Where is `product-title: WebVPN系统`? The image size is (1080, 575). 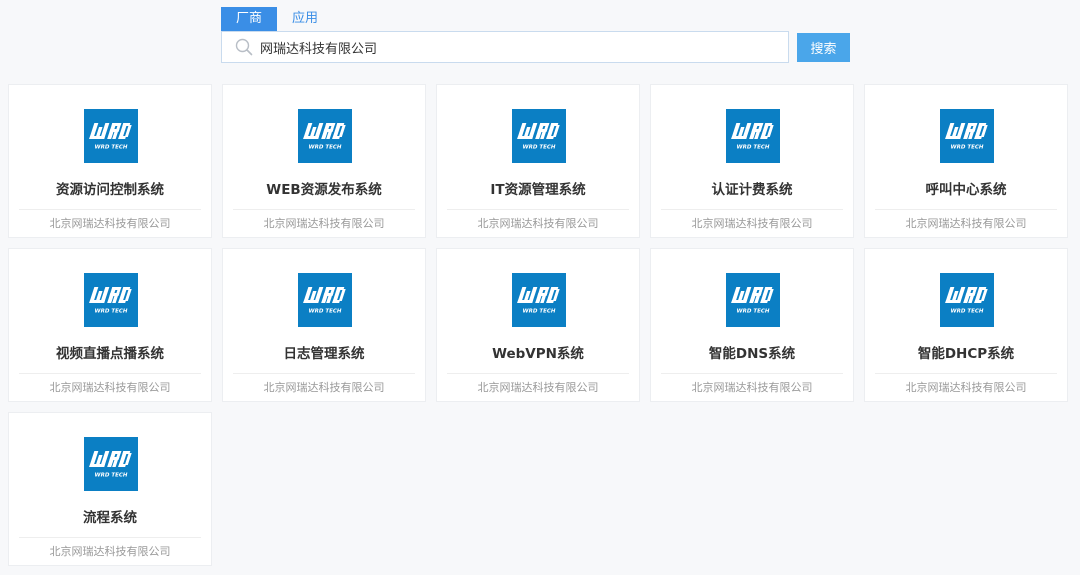 product-title: WebVPN系统 is located at coordinates (538, 354).